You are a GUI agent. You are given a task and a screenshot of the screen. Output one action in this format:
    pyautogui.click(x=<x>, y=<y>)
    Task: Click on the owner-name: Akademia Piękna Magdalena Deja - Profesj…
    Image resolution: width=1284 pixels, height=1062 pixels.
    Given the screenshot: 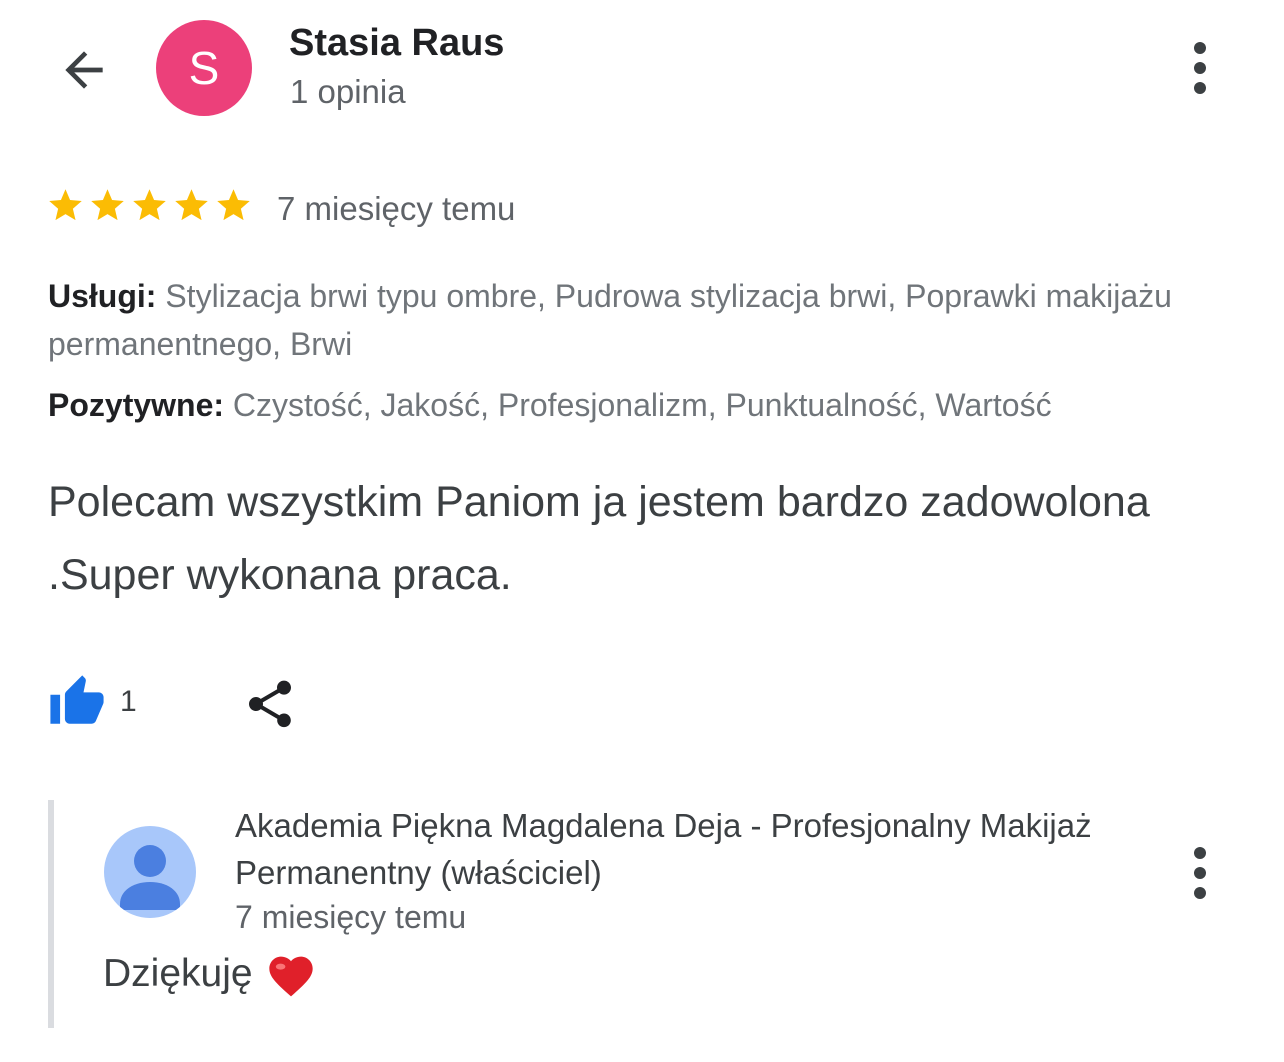 What is the action you would take?
    pyautogui.click(x=685, y=849)
    